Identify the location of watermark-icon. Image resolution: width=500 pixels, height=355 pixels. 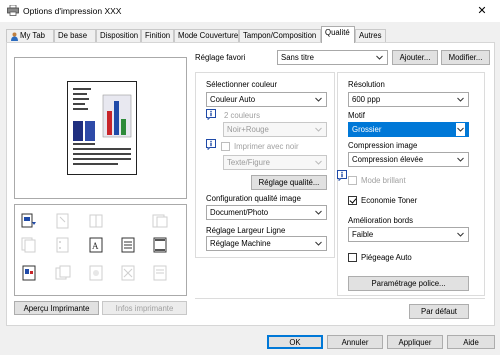
(96, 273).